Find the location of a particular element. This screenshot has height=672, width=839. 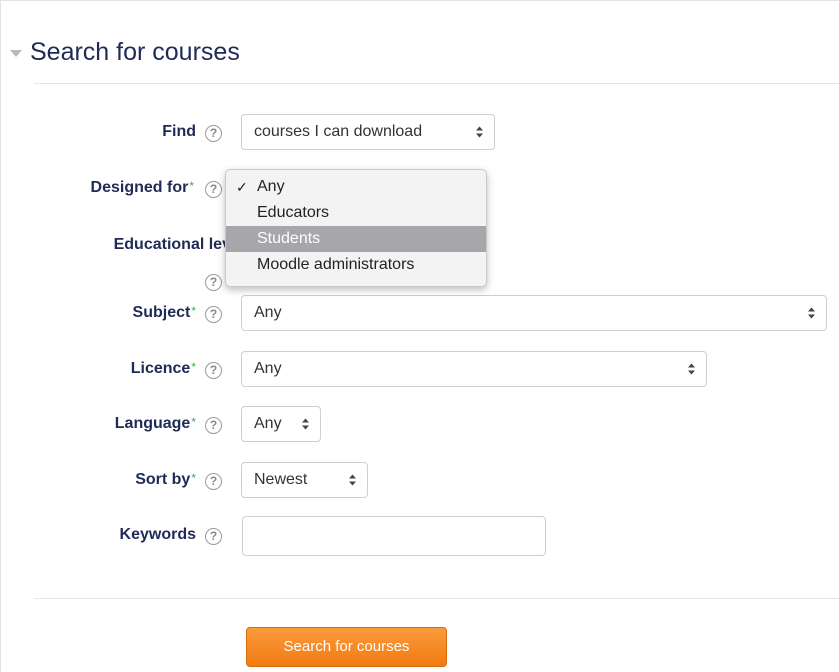

fieldset-title: Search for courses is located at coordinates (135, 52).